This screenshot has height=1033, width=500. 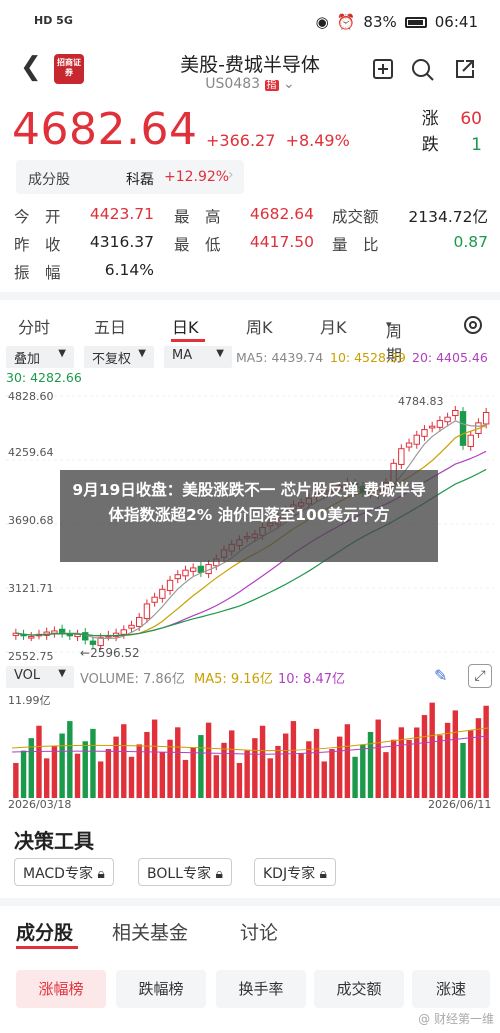 I want to click on pill-turnover-rate: 换手率, so click(x=261, y=989).